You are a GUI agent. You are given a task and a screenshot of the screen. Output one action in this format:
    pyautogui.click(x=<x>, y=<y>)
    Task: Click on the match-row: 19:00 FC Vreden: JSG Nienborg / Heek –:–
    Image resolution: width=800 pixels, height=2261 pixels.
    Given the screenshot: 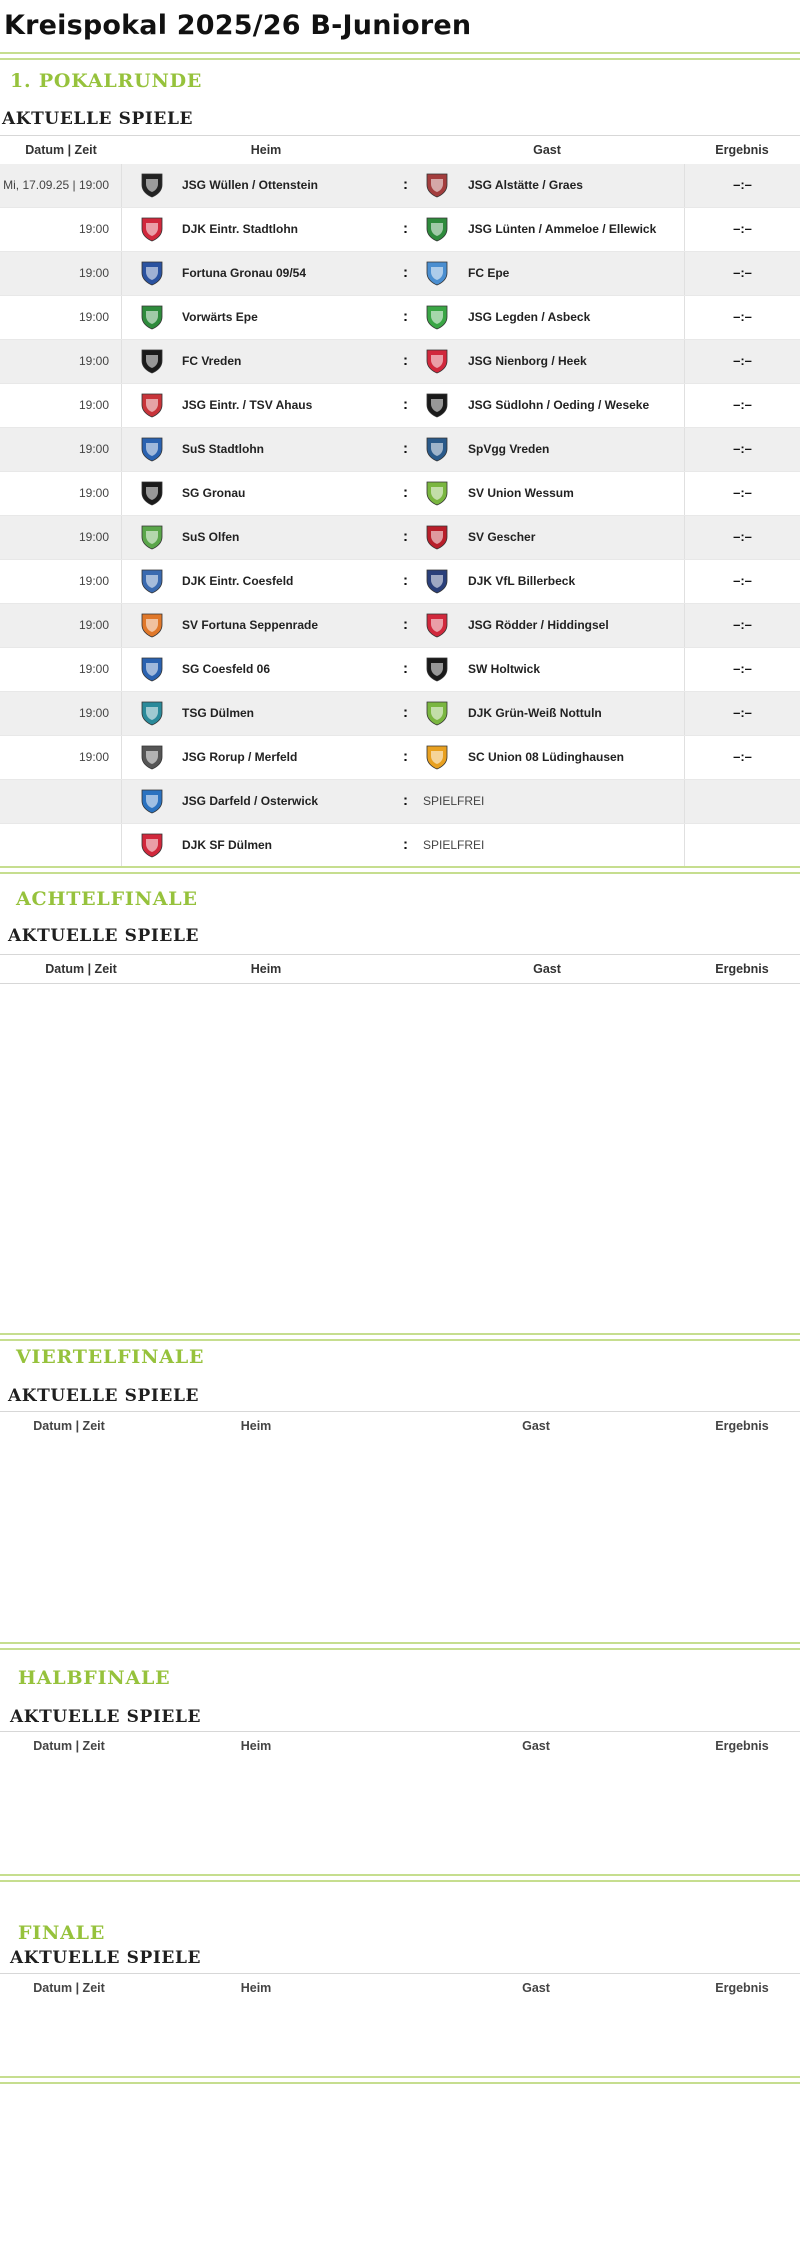 What is the action you would take?
    pyautogui.click(x=400, y=362)
    